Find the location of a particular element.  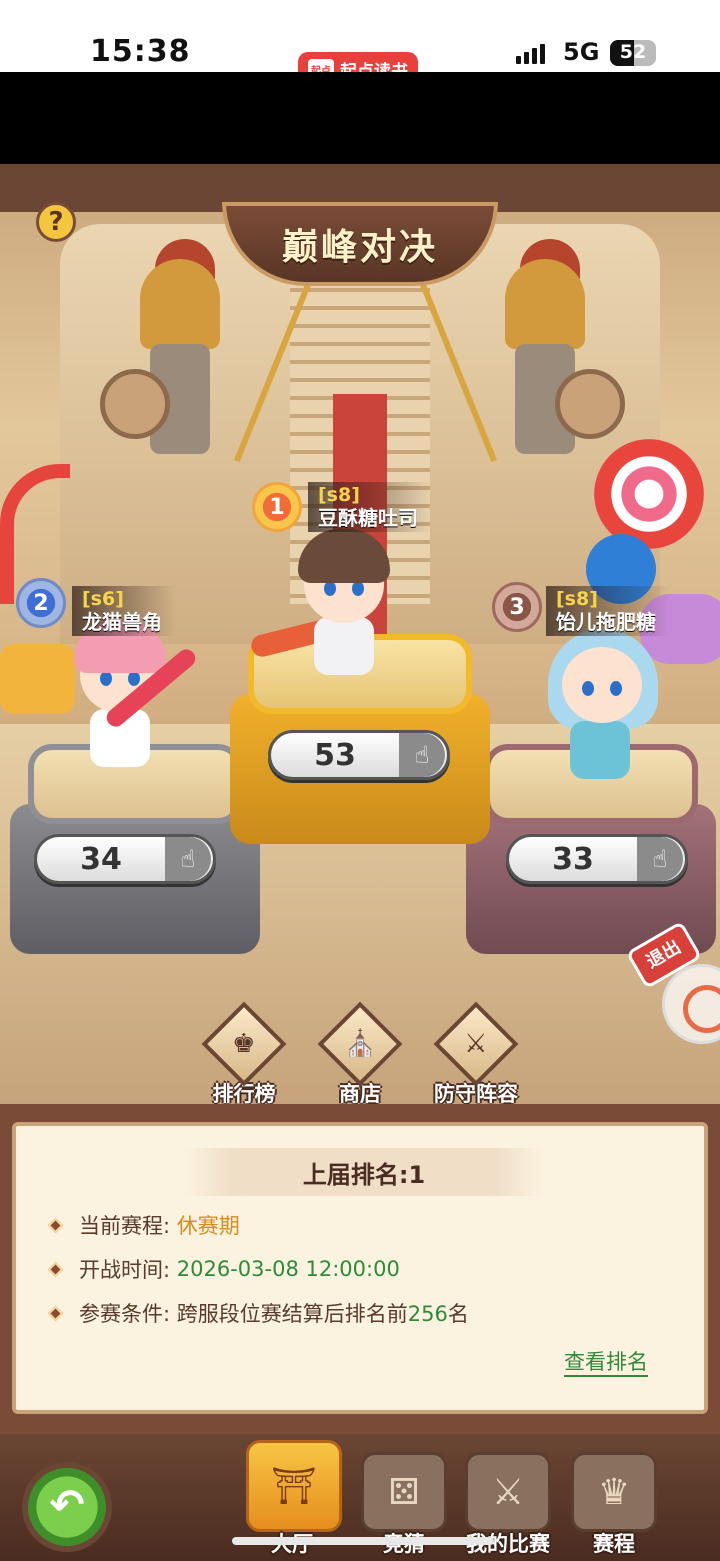

like-count: 53 is located at coordinates (335, 755).